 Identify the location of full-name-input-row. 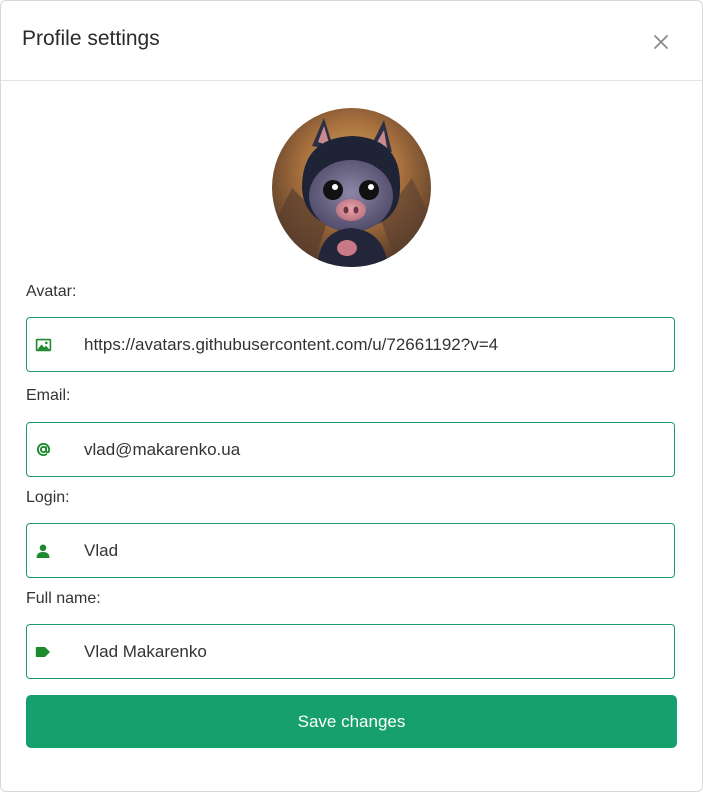
(350, 651).